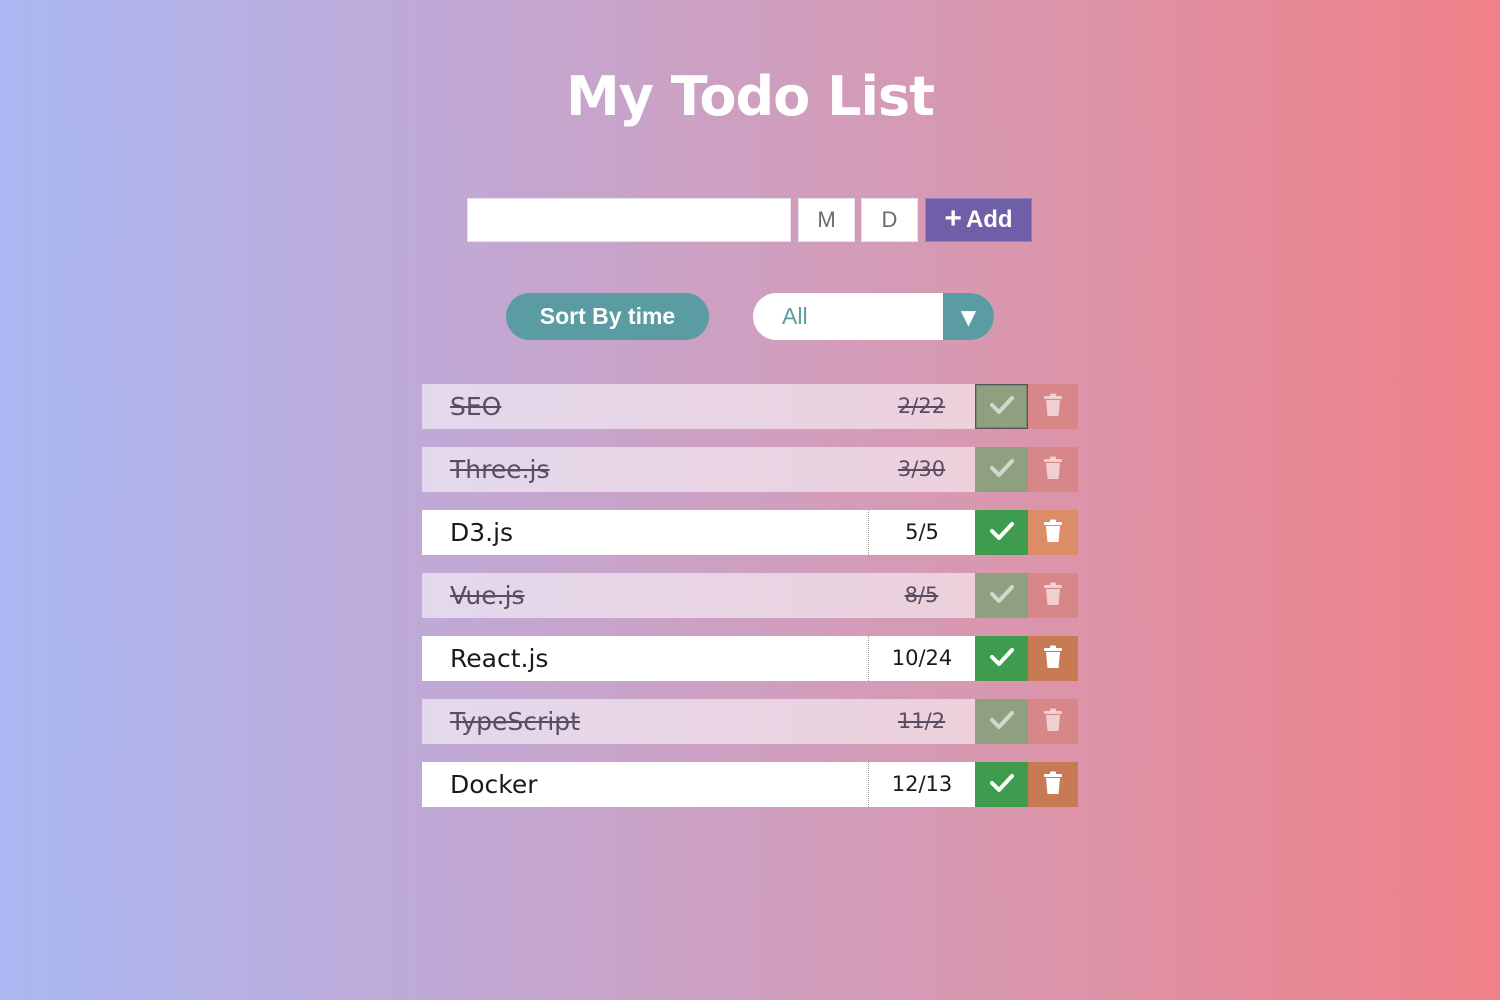 The height and width of the screenshot is (1000, 1500). Describe the element at coordinates (645, 721) in the screenshot. I see `todo-text: TypeScript` at that location.